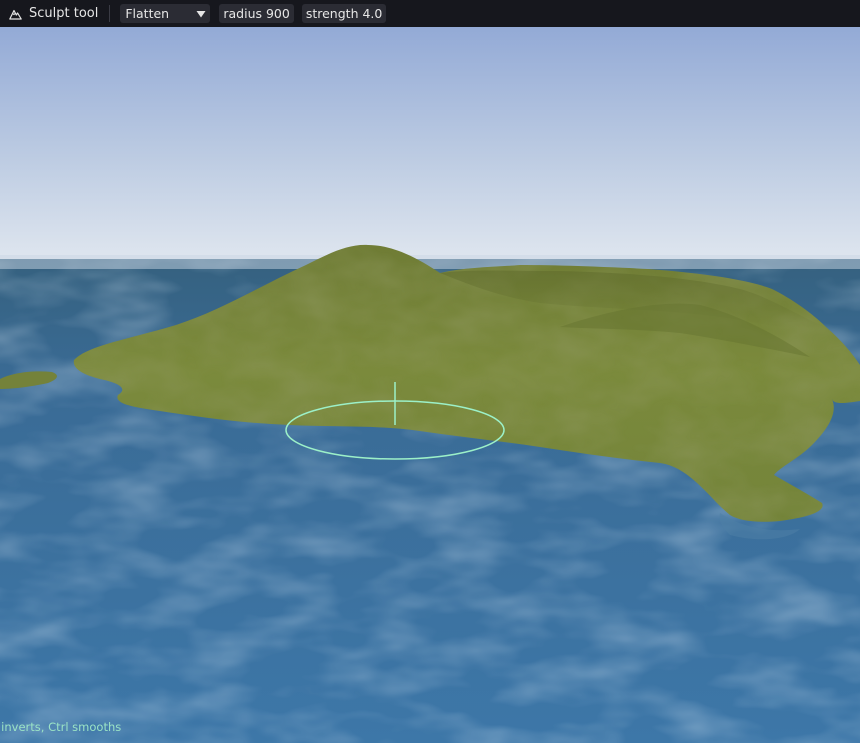 This screenshot has height=743, width=860. I want to click on controls-hint: t inverts, Ctrl smooths, so click(61, 727).